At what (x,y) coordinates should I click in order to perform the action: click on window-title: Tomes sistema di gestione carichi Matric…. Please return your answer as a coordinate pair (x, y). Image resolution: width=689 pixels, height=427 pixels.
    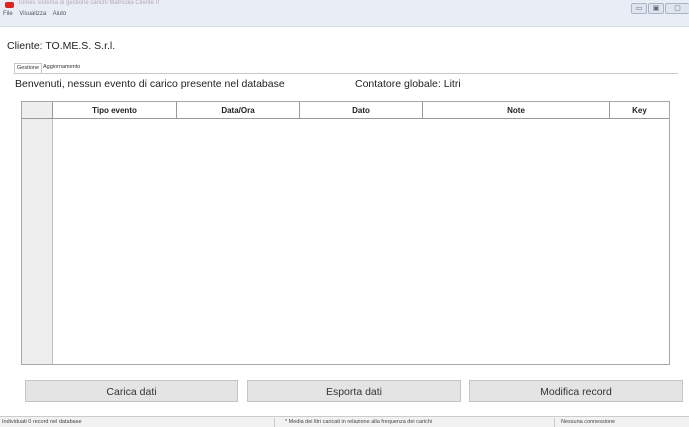
    Looking at the image, I should click on (89, 3).